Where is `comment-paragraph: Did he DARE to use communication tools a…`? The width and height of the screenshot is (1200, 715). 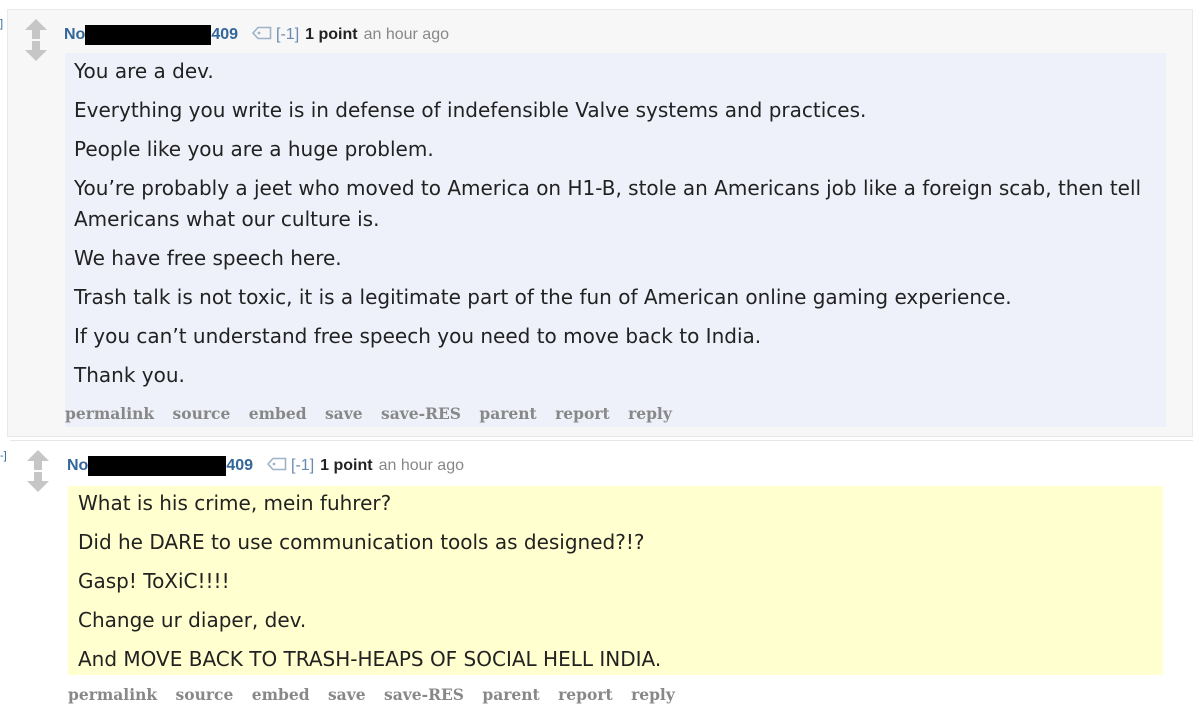 comment-paragraph: Did he DARE to use communication tools a… is located at coordinates (361, 542).